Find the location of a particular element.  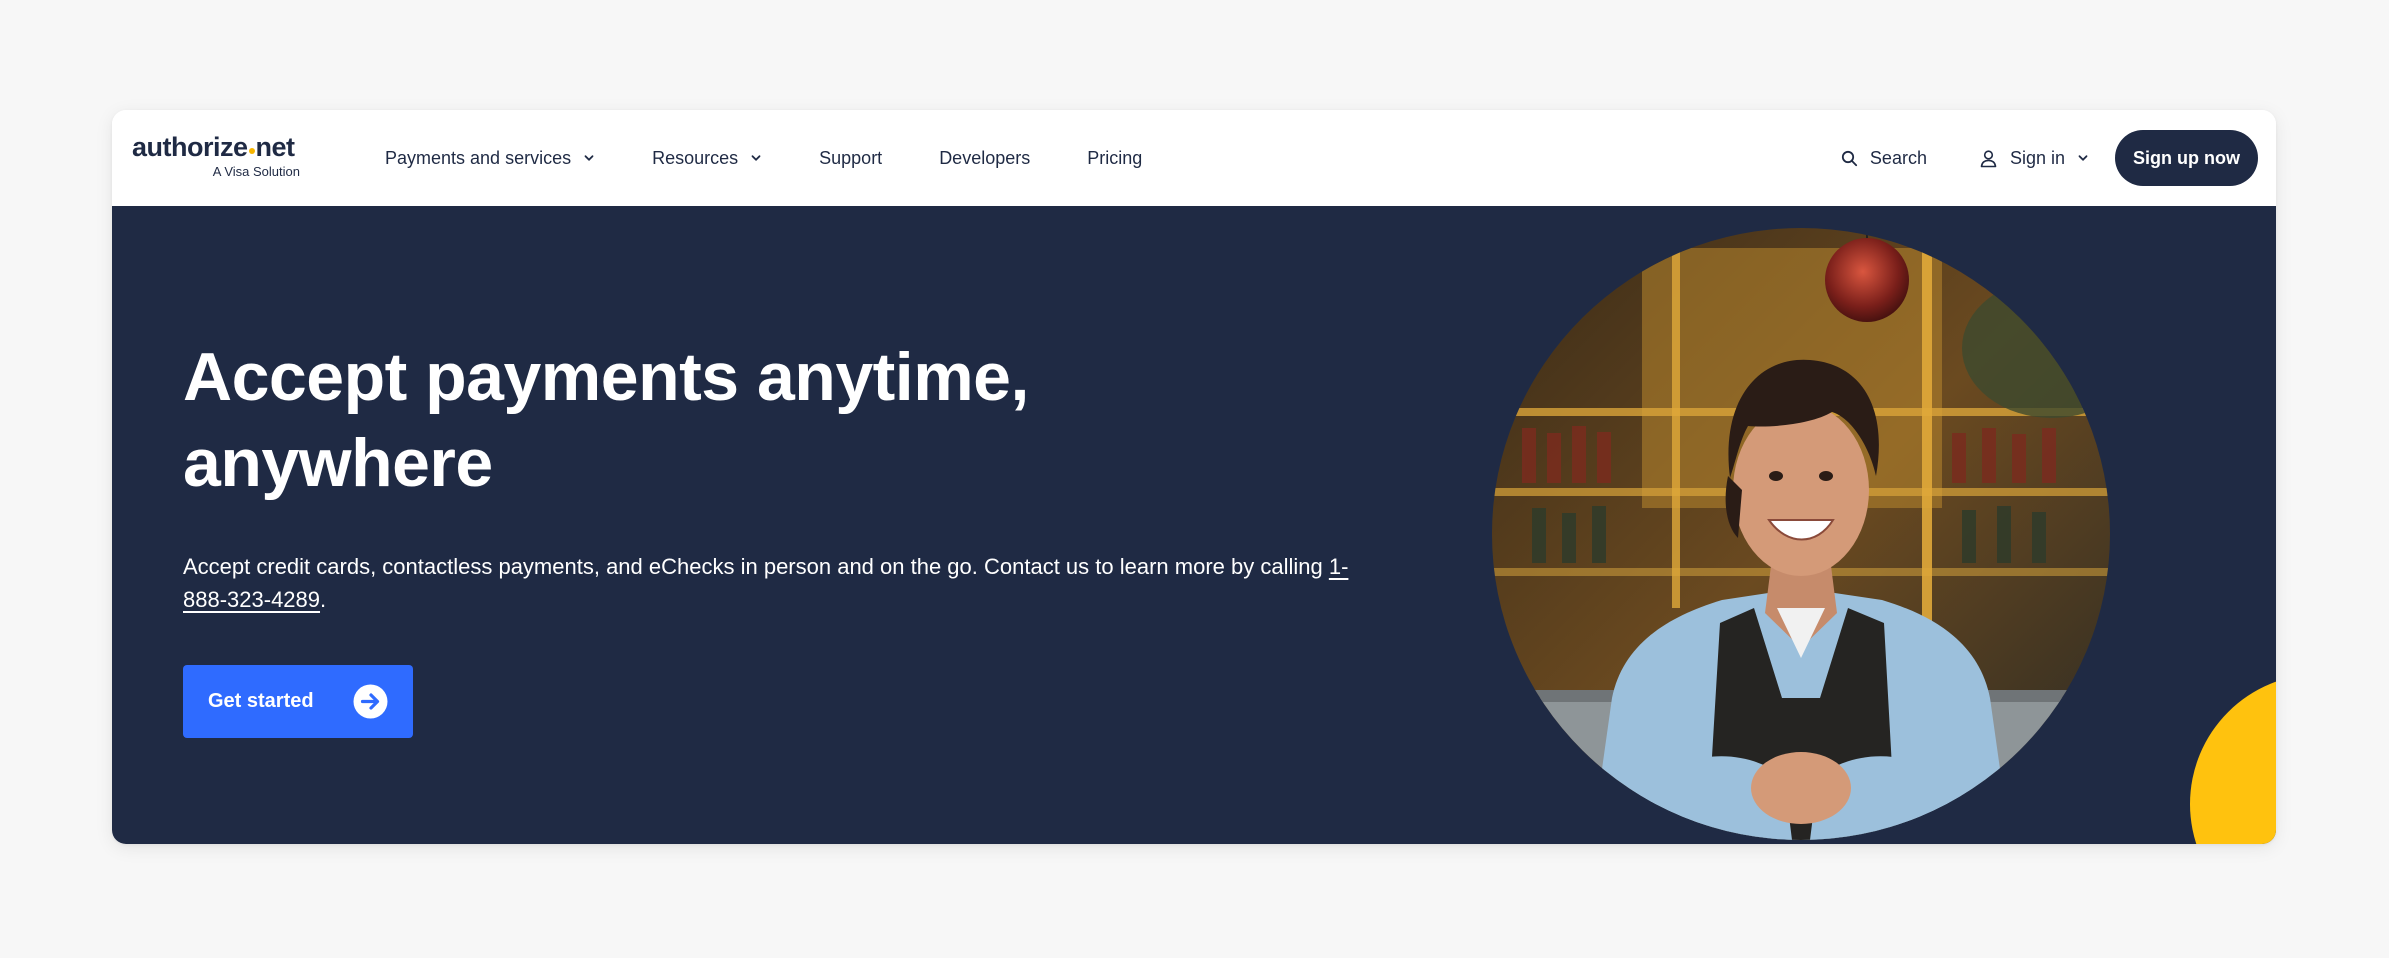

authorize-net-logo: authorize net A Visa Solution is located at coordinates (222, 158).